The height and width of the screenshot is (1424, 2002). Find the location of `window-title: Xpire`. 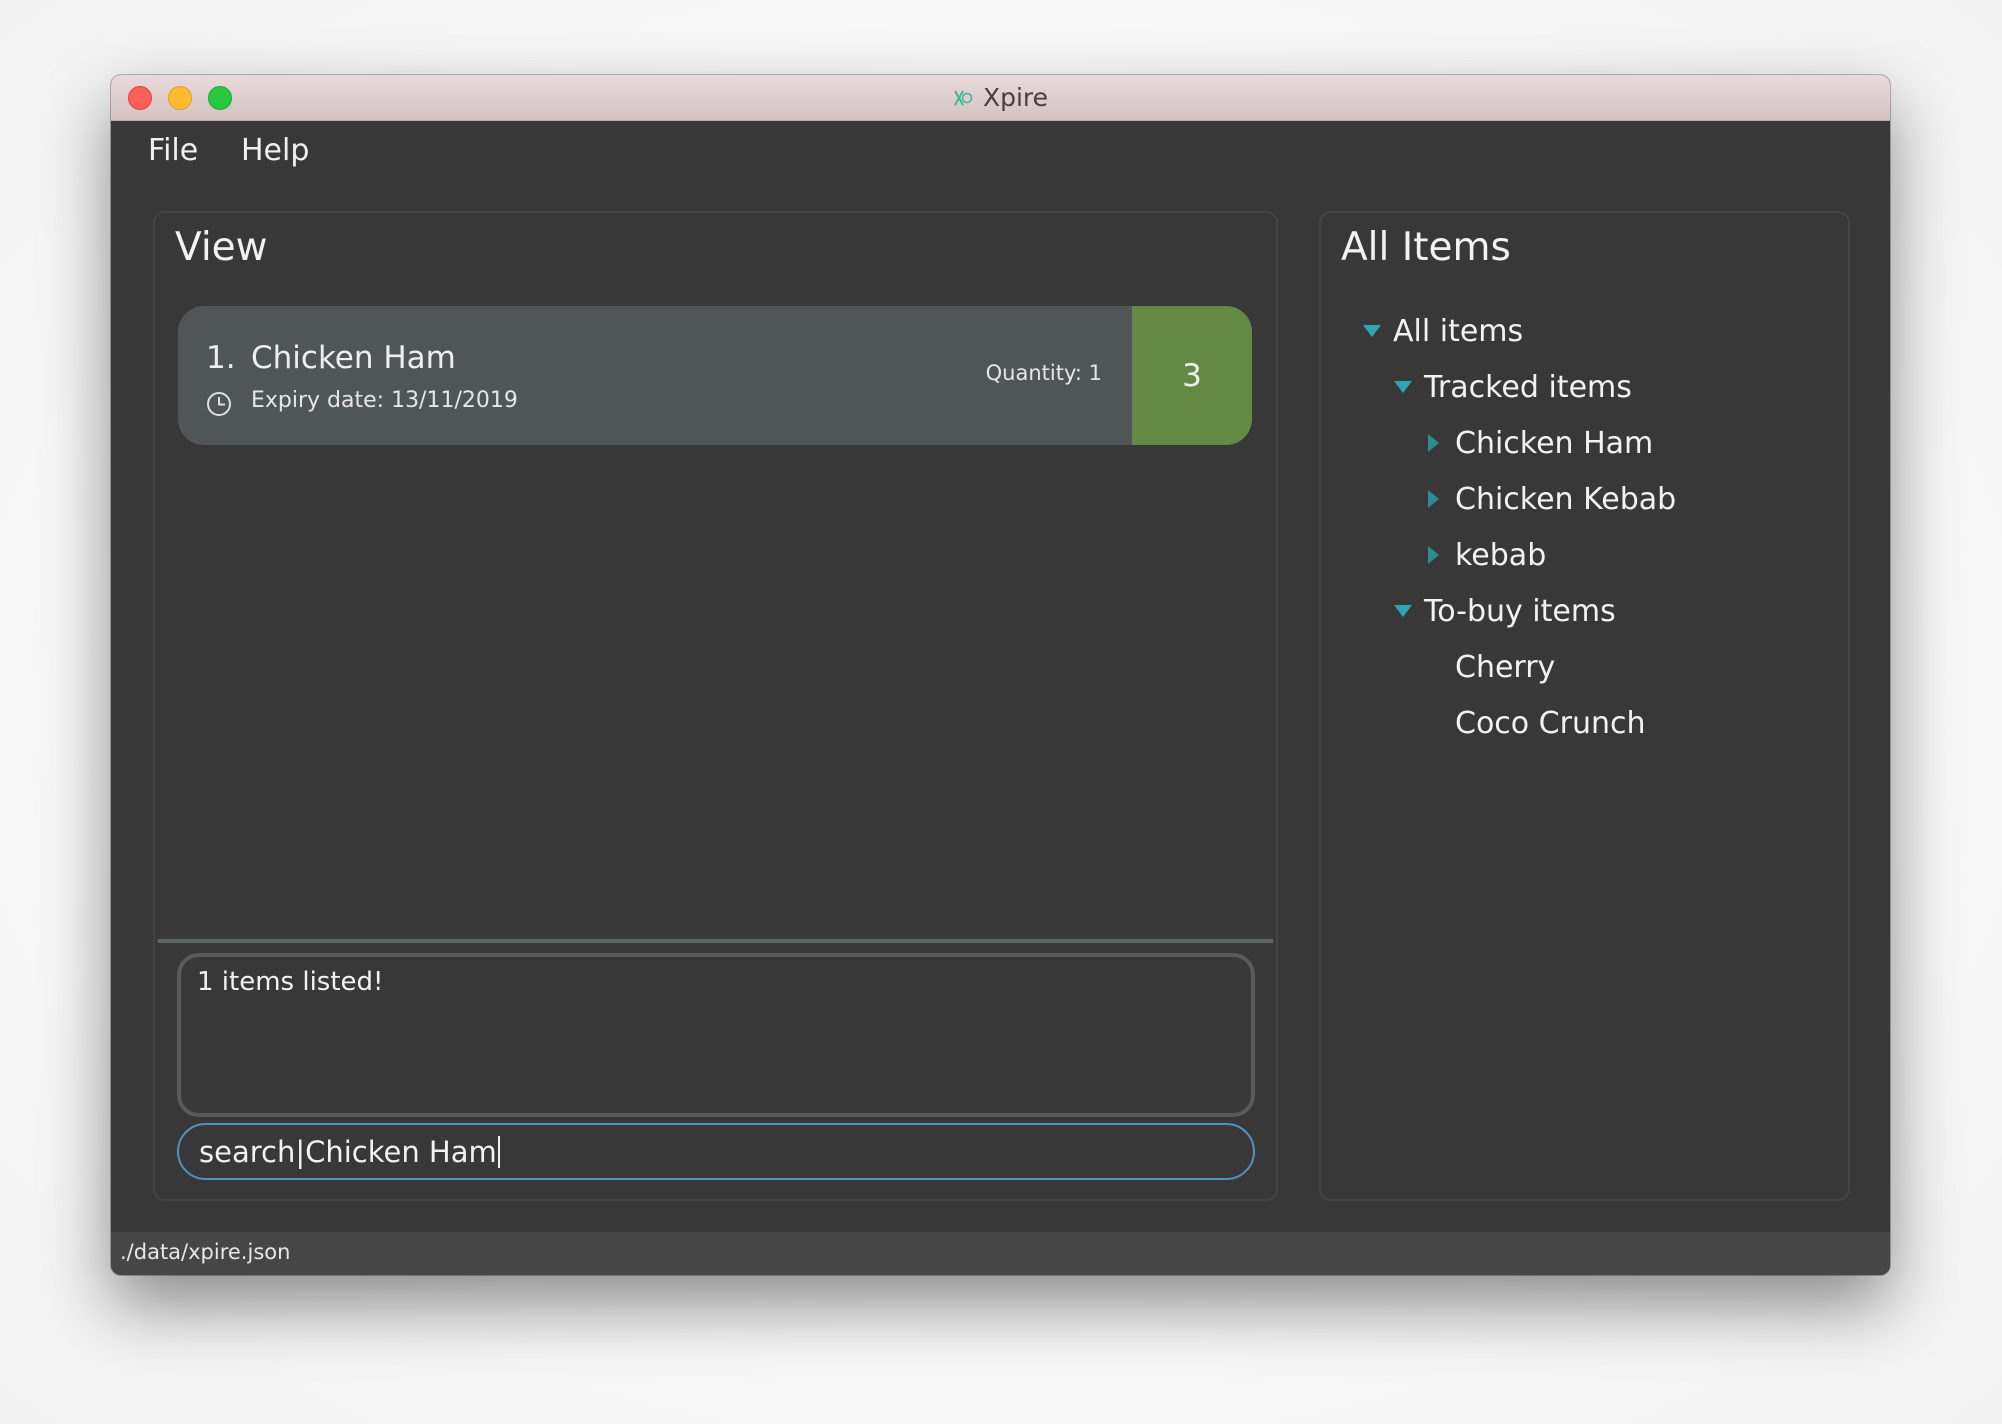

window-title: Xpire is located at coordinates (1015, 97).